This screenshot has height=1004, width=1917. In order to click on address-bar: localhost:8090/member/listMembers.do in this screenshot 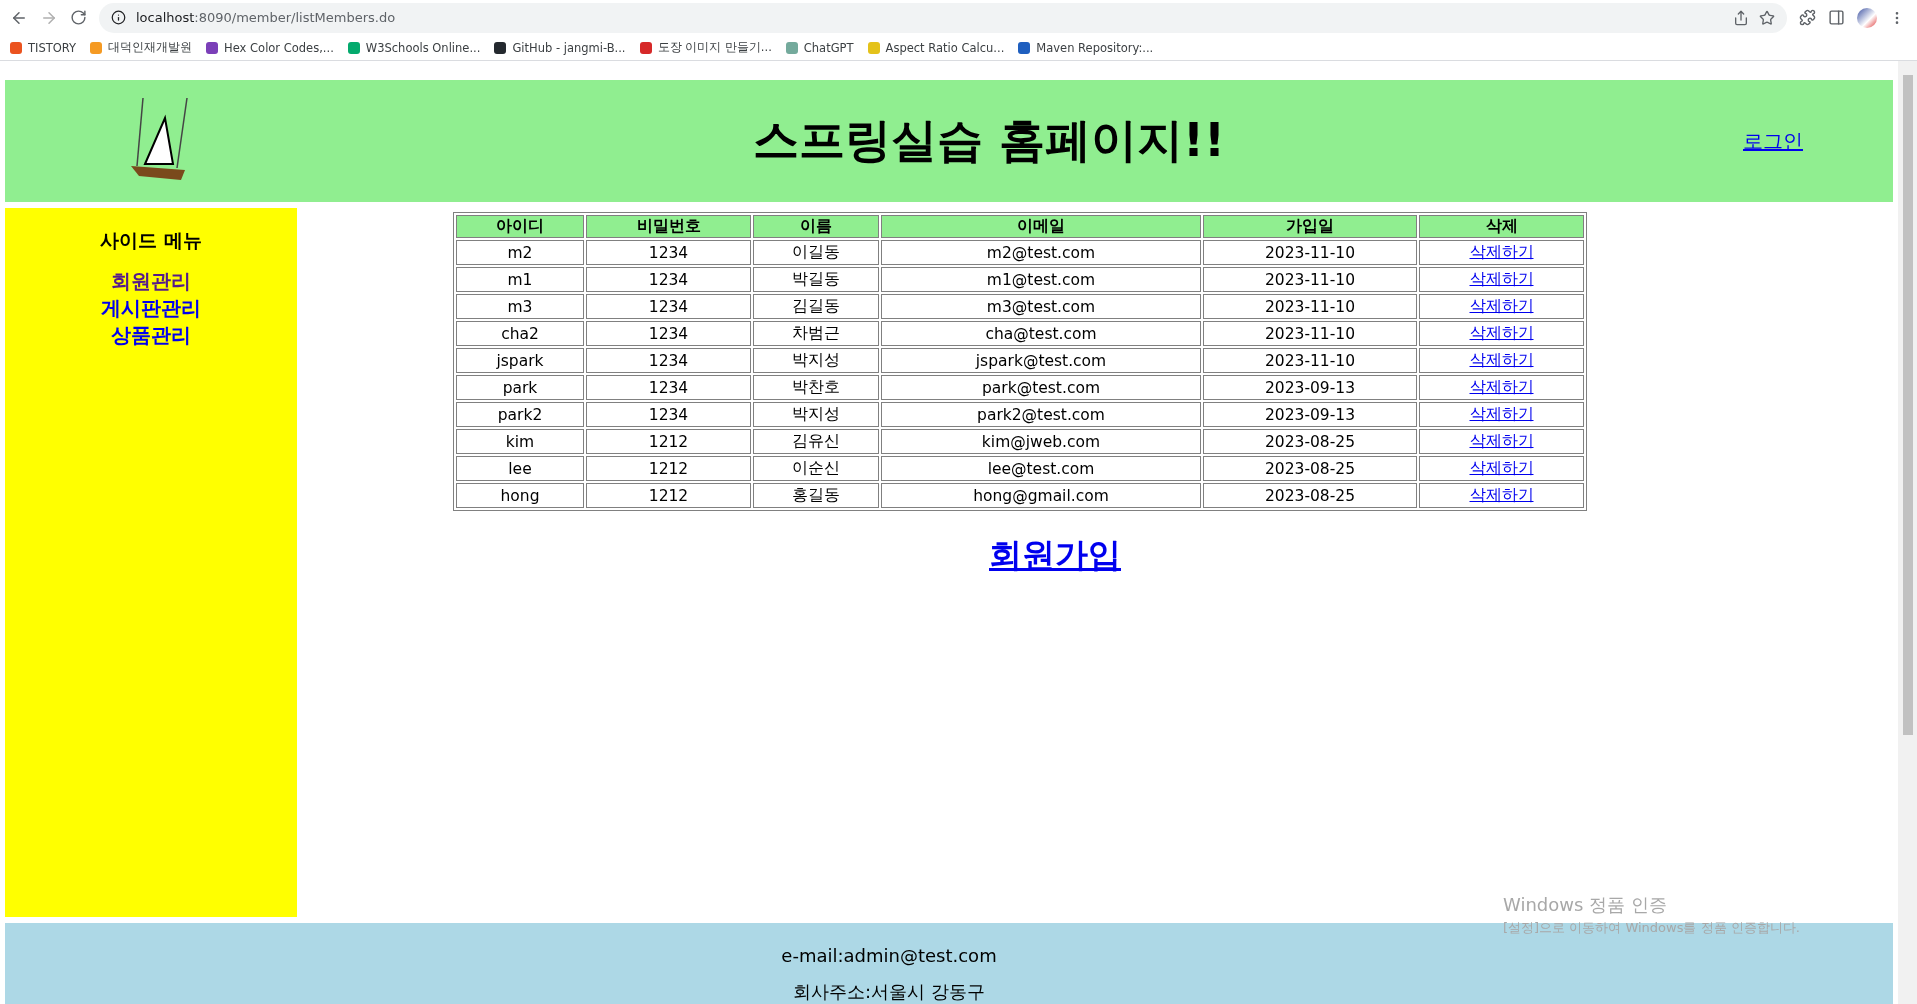, I will do `click(943, 17)`.